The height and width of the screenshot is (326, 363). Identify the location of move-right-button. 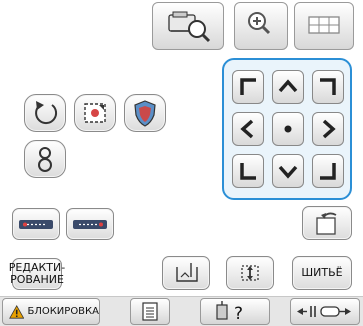
(328, 129).